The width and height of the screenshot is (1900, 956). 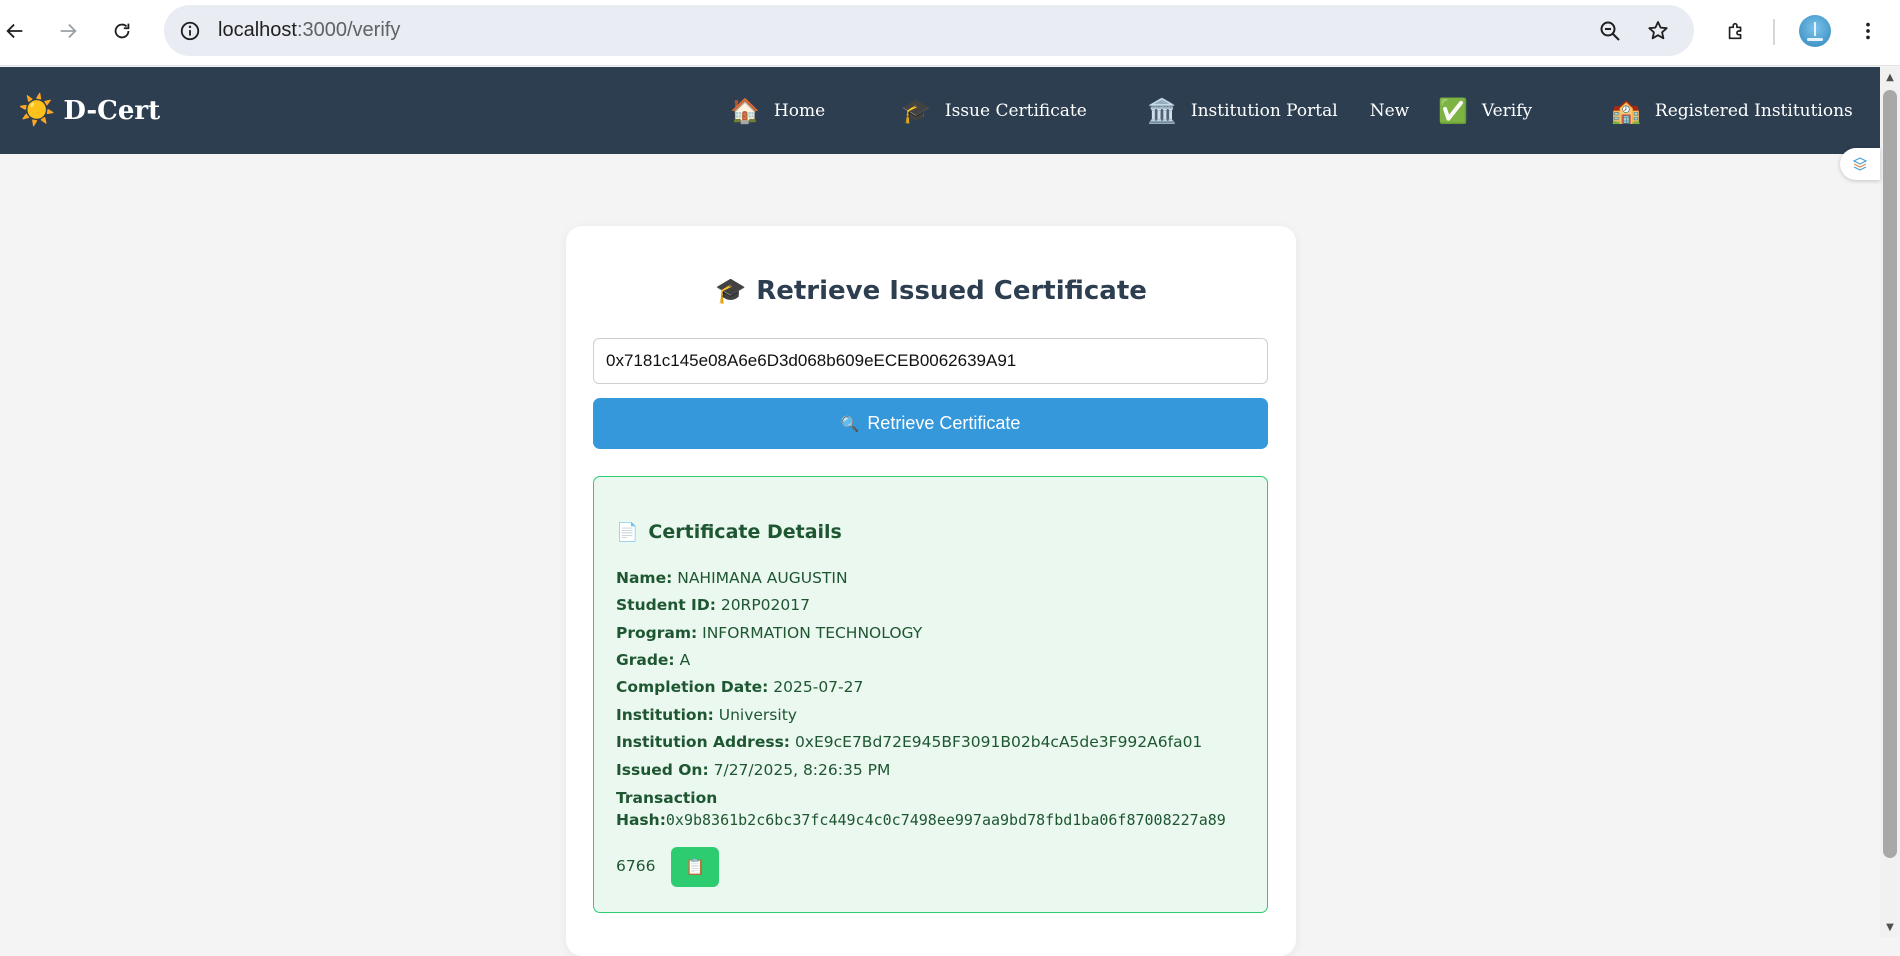 What do you see at coordinates (657, 633) in the screenshot?
I see `field-label: Program:` at bounding box center [657, 633].